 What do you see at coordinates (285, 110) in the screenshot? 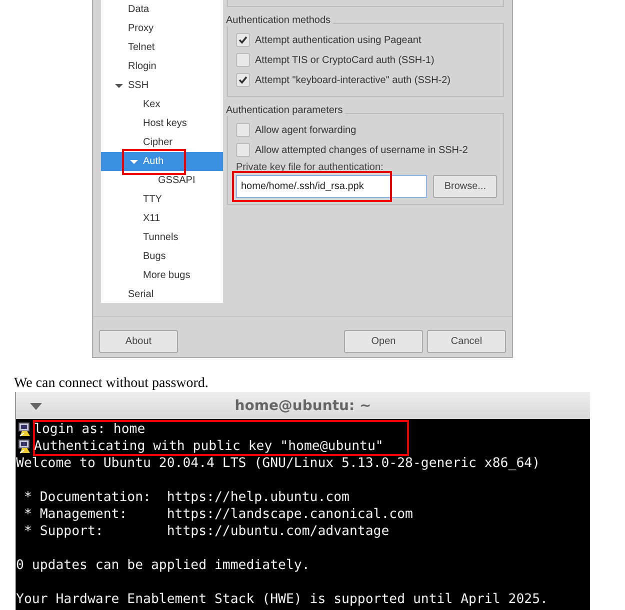
I see `group-title: Authentication parameters` at bounding box center [285, 110].